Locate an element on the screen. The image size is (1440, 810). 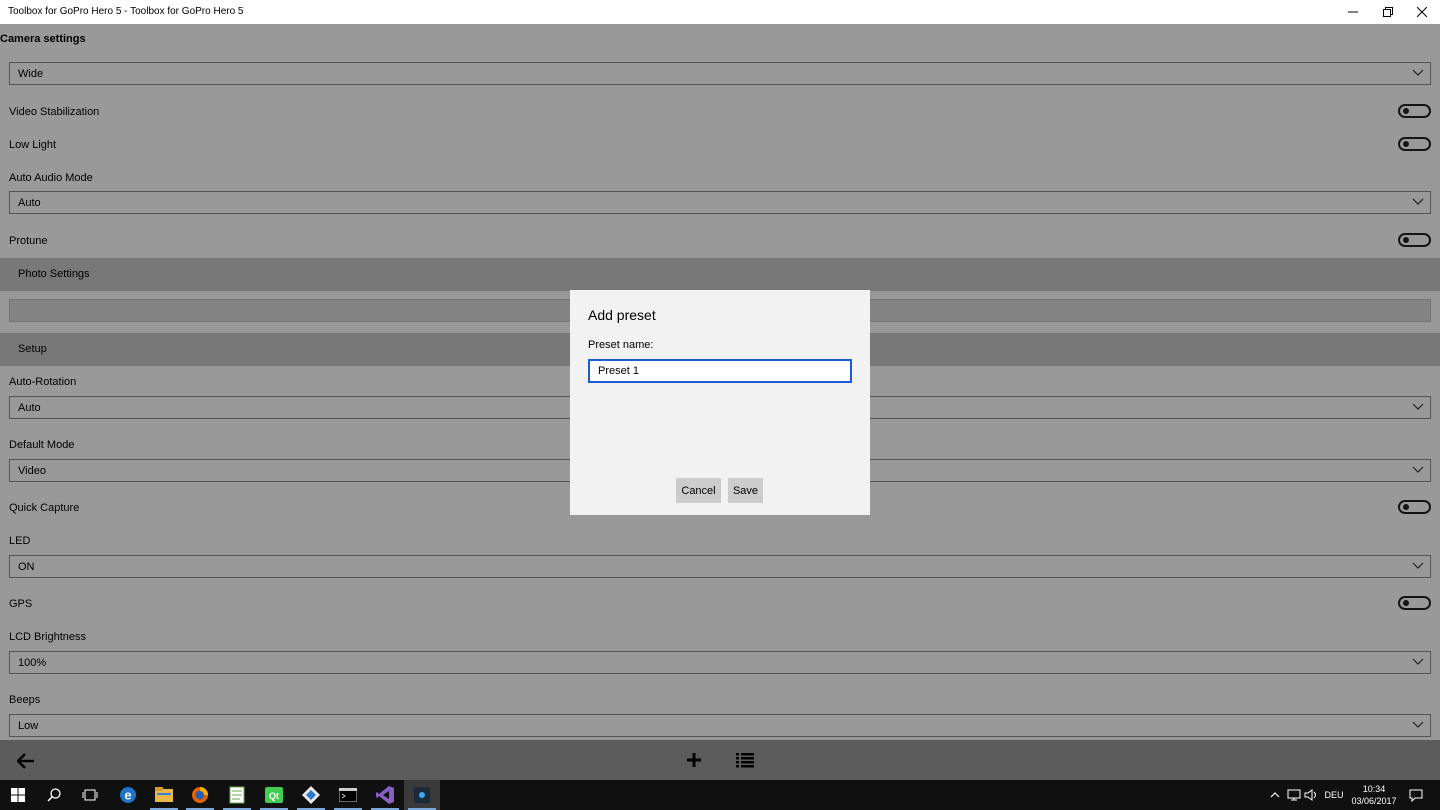
network-button is located at coordinates (1294, 795).